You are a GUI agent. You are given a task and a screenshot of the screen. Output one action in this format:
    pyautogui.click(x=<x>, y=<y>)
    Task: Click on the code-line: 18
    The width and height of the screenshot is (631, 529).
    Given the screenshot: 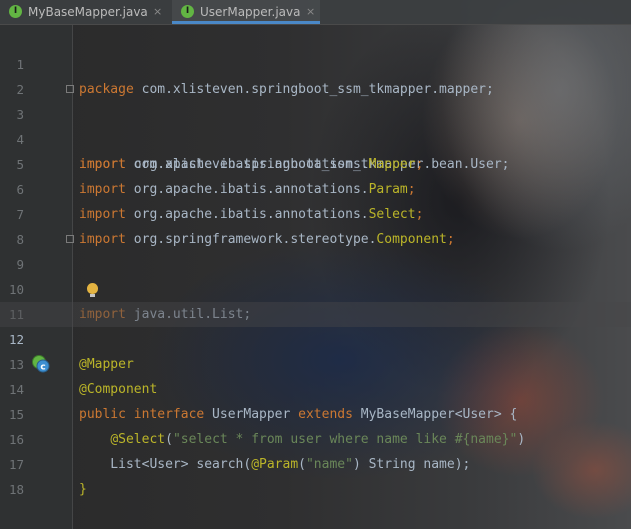 What is the action you would take?
    pyautogui.click(x=315, y=474)
    